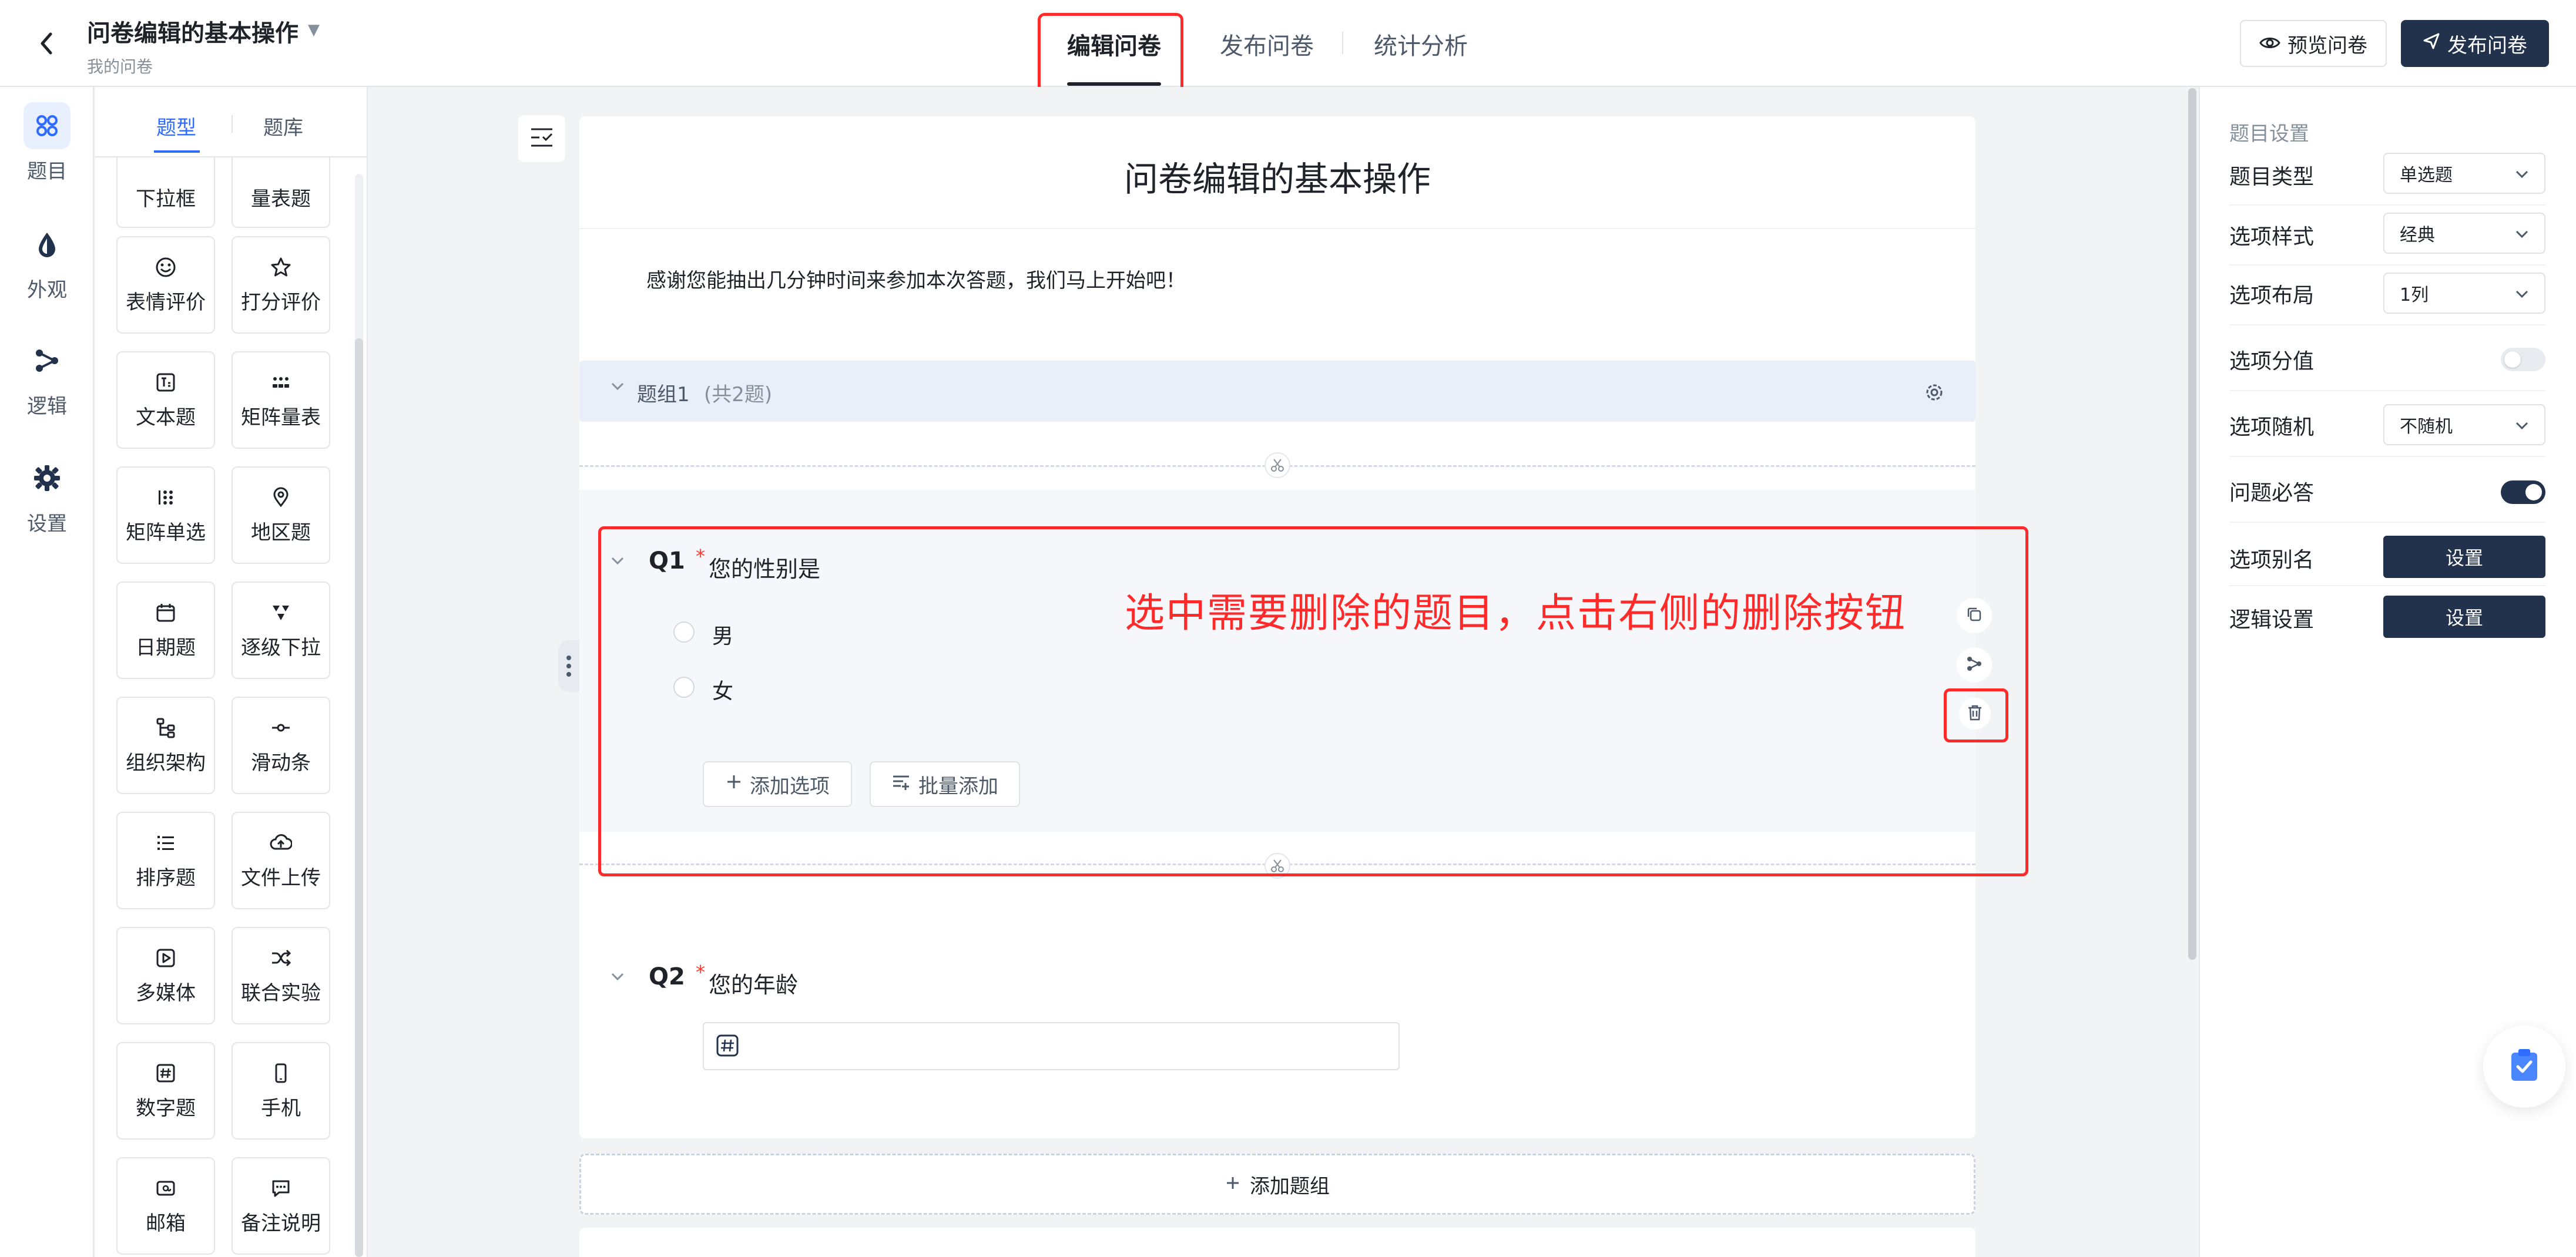 The height and width of the screenshot is (1257, 2576). Describe the element at coordinates (314, 30) in the screenshot. I see `caret-down-icon: ▼` at that location.